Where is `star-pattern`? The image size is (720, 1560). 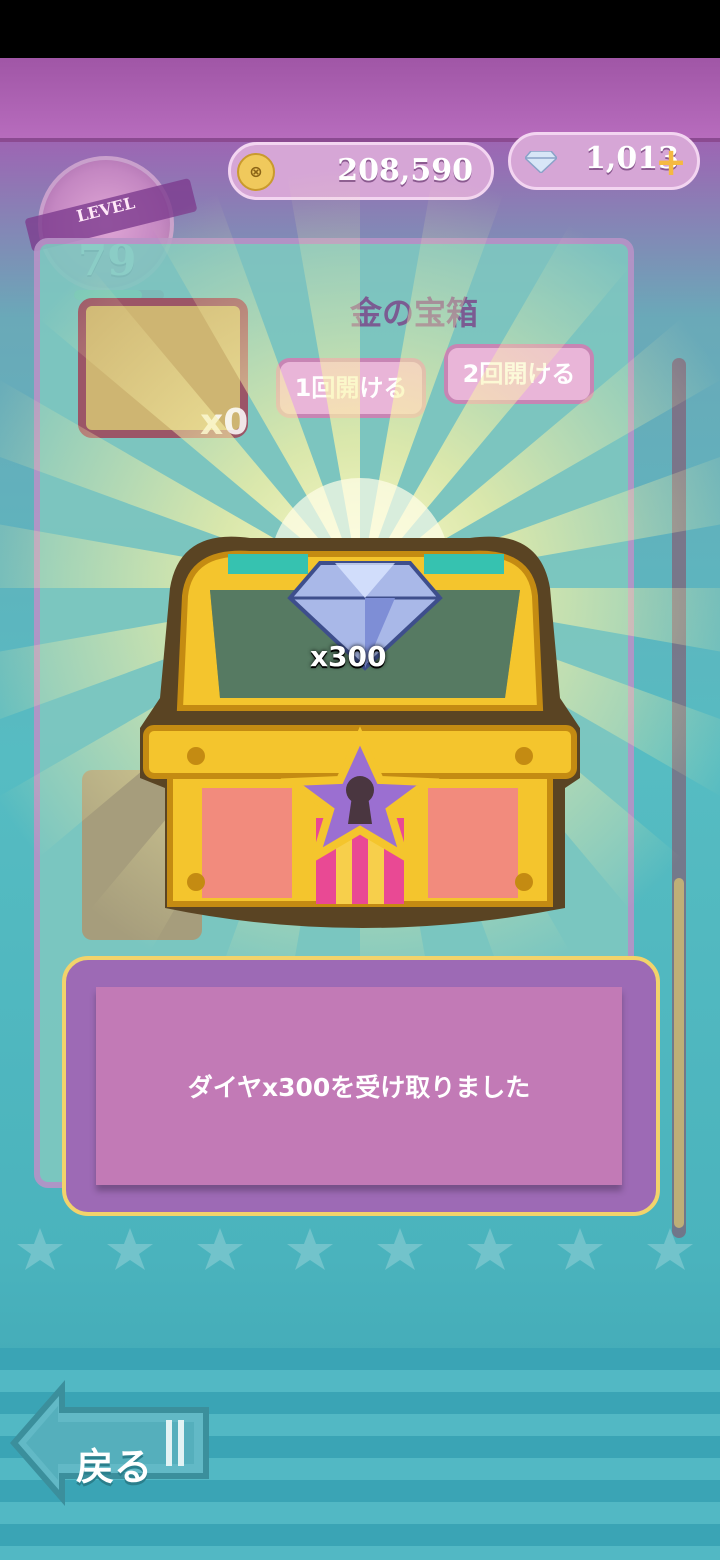
star-pattern is located at coordinates (355, 1249).